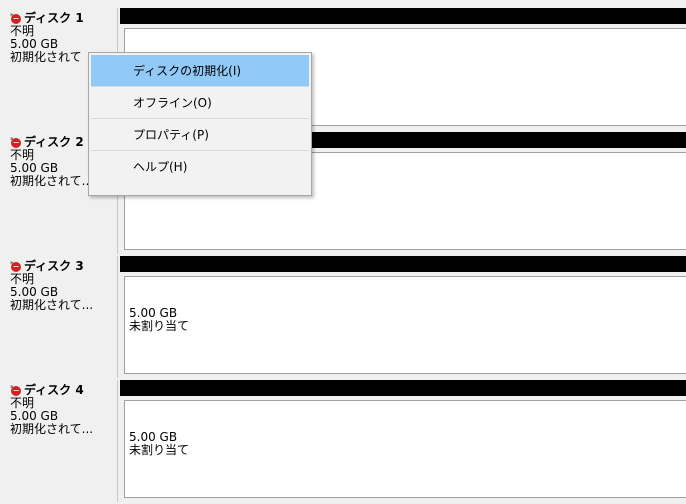  Describe the element at coordinates (200, 103) in the screenshot. I see `menu-item-offline: オフライン(O)` at that location.